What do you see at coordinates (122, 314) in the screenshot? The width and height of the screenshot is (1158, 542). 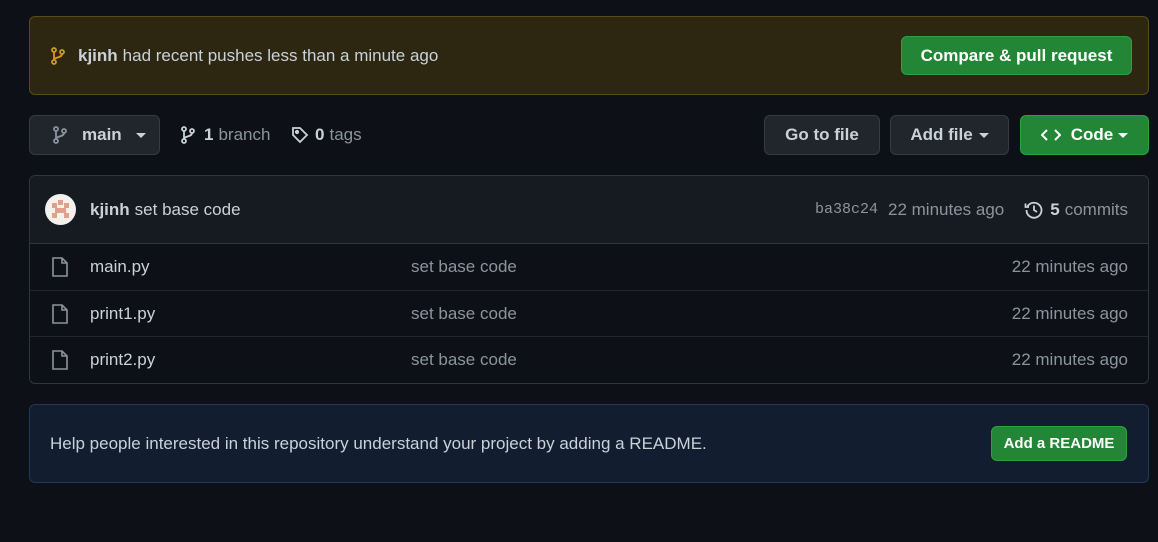 I see `file-name-link: print1.py` at bounding box center [122, 314].